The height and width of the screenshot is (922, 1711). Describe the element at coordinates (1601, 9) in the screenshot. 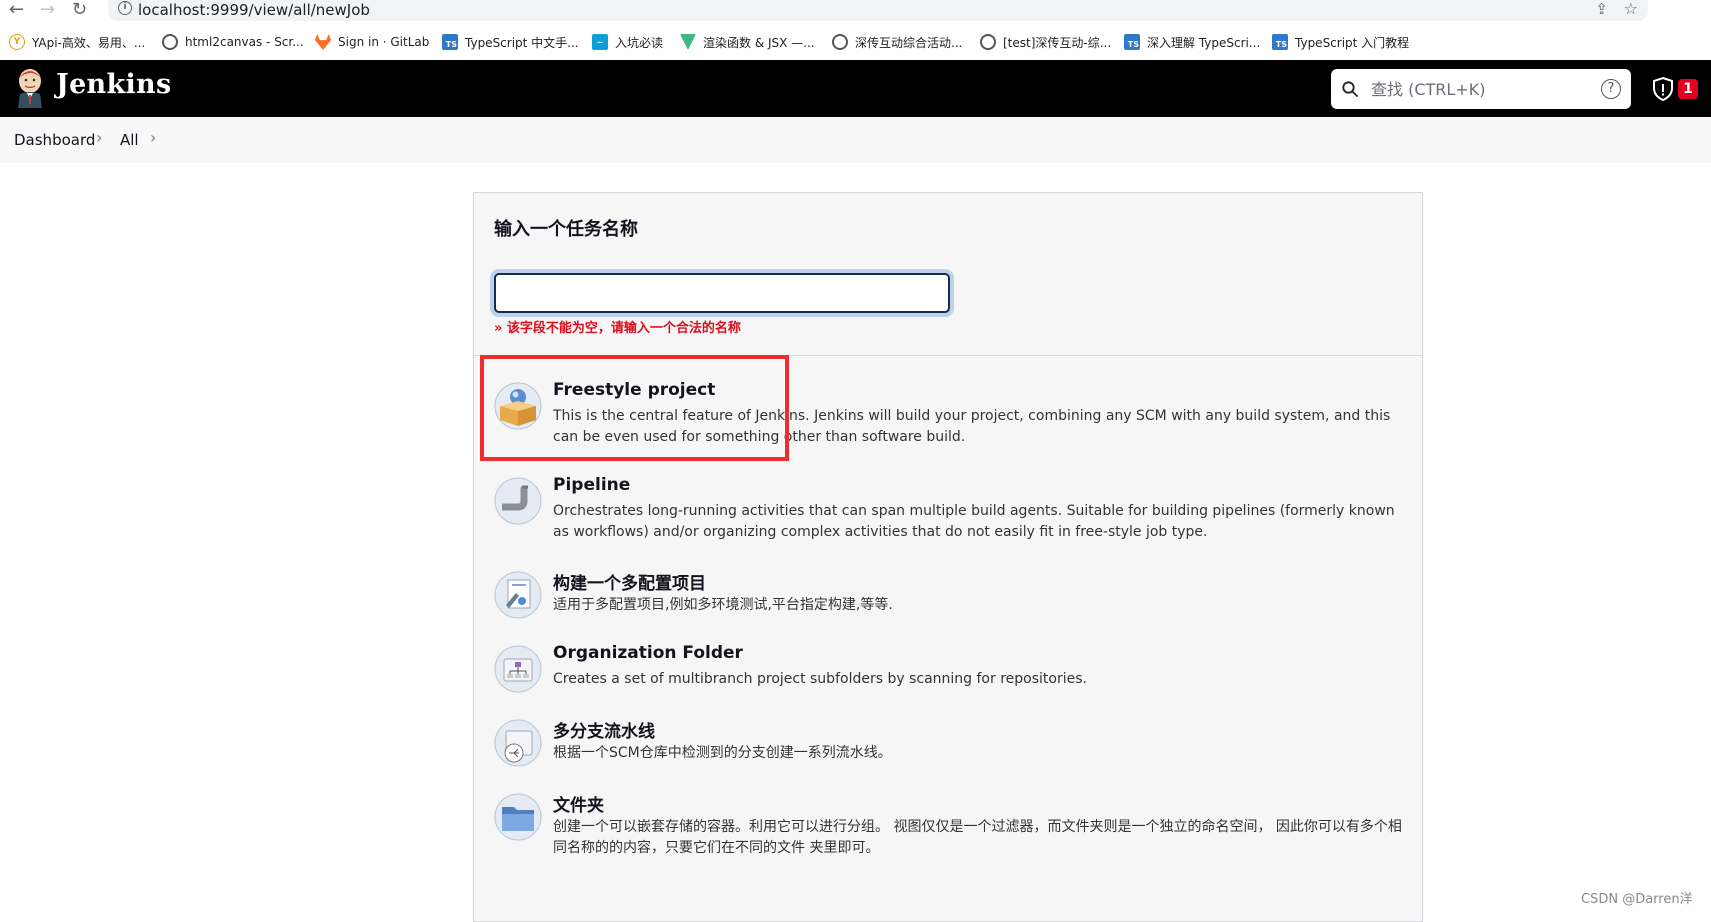

I see `share-icon: ⇪` at that location.